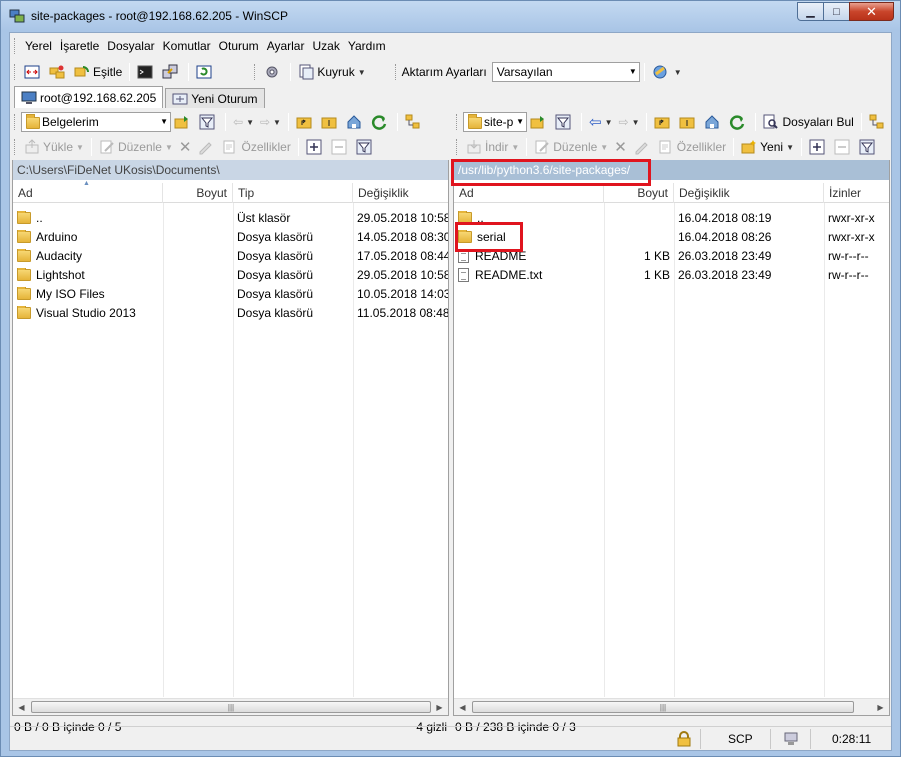 This screenshot has height=757, width=901. I want to click on file-row: .. Üst klasör 29.05.2018 10:58, so click(230, 217).